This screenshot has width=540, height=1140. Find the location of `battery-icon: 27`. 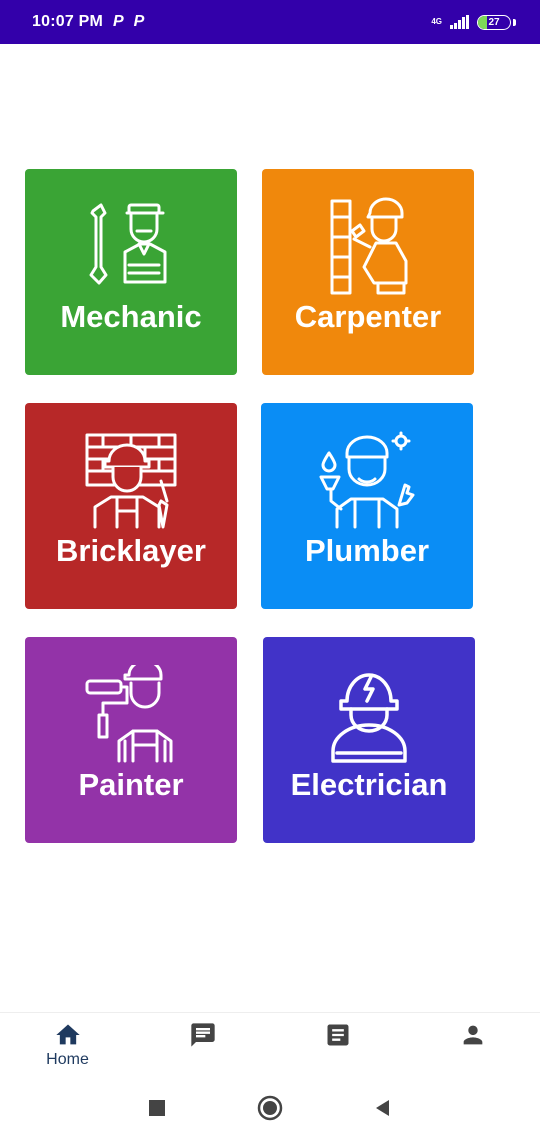

battery-icon: 27 is located at coordinates (494, 22).